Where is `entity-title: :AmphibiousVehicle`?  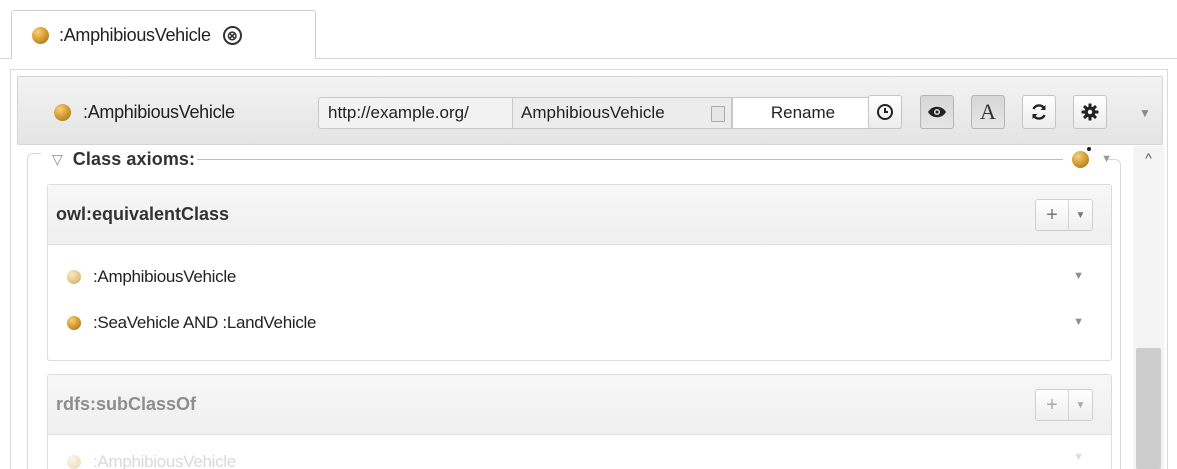
entity-title: :AmphibiousVehicle is located at coordinates (144, 112).